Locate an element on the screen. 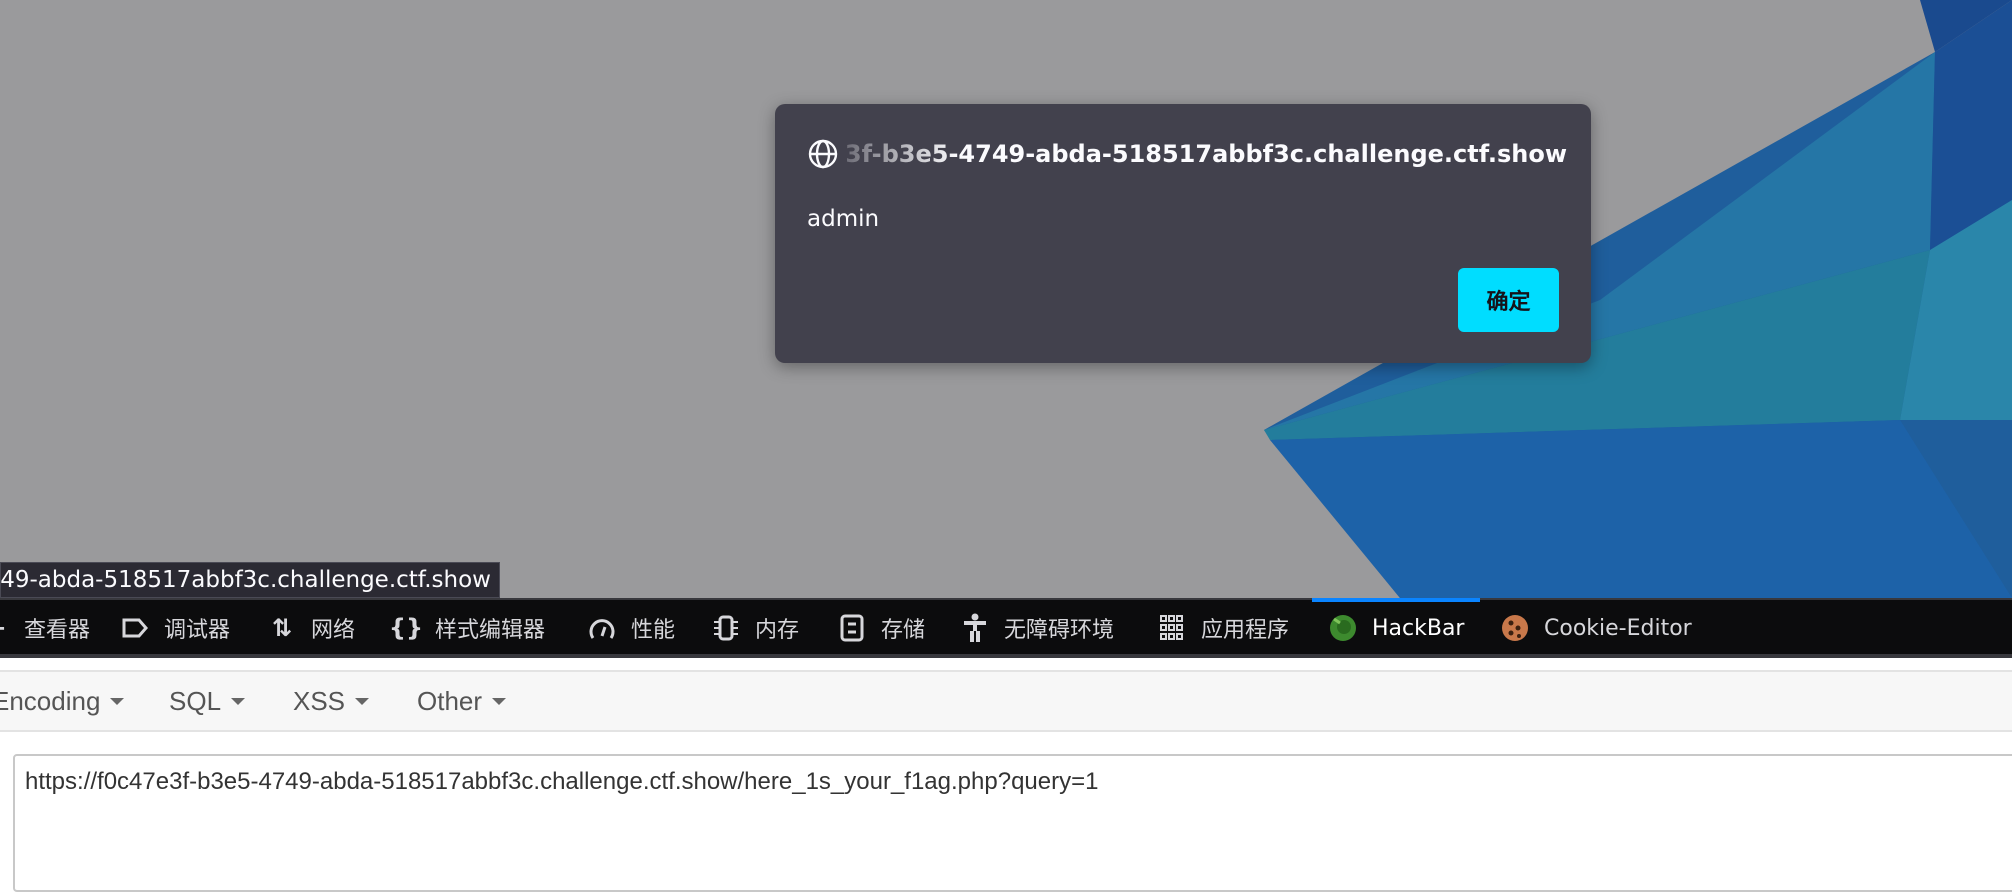 This screenshot has height=895, width=2012. tab-accessibility: 无障碍环境 is located at coordinates (1037, 628).